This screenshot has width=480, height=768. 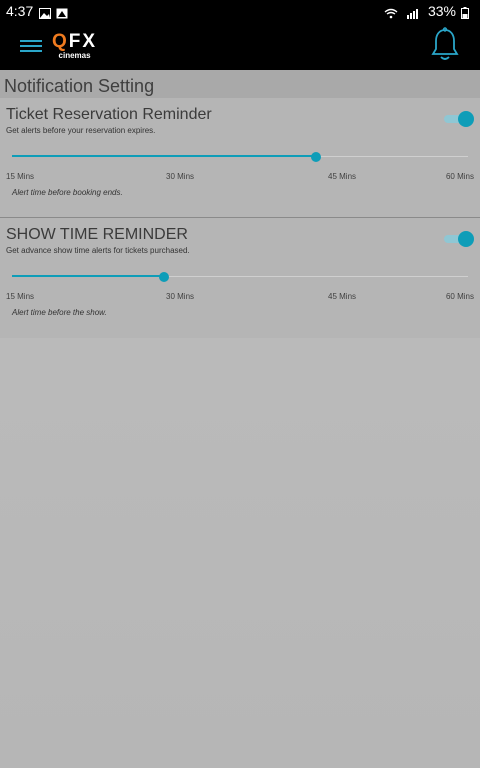 I want to click on logo-main: QFX, so click(x=75, y=41).